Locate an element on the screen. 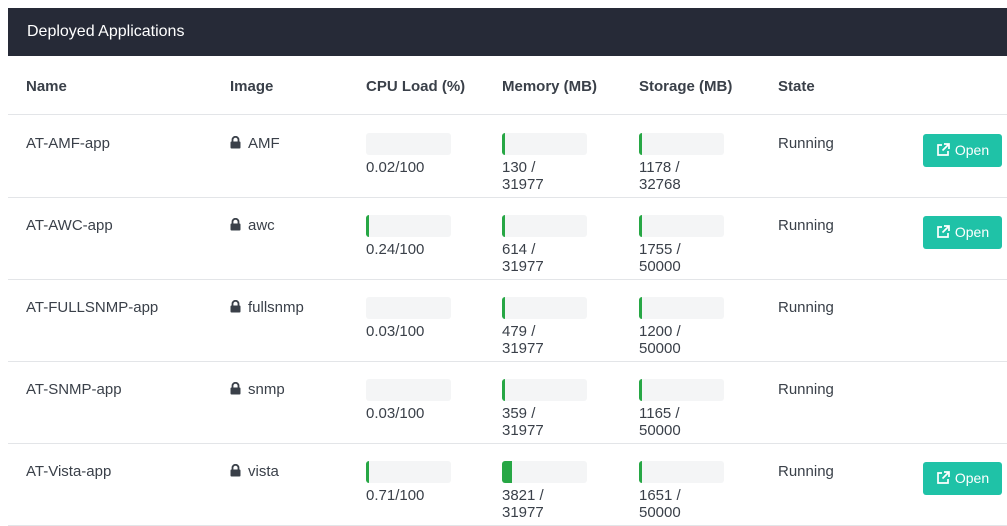 The height and width of the screenshot is (526, 1007). column-header-image: Image is located at coordinates (252, 86).